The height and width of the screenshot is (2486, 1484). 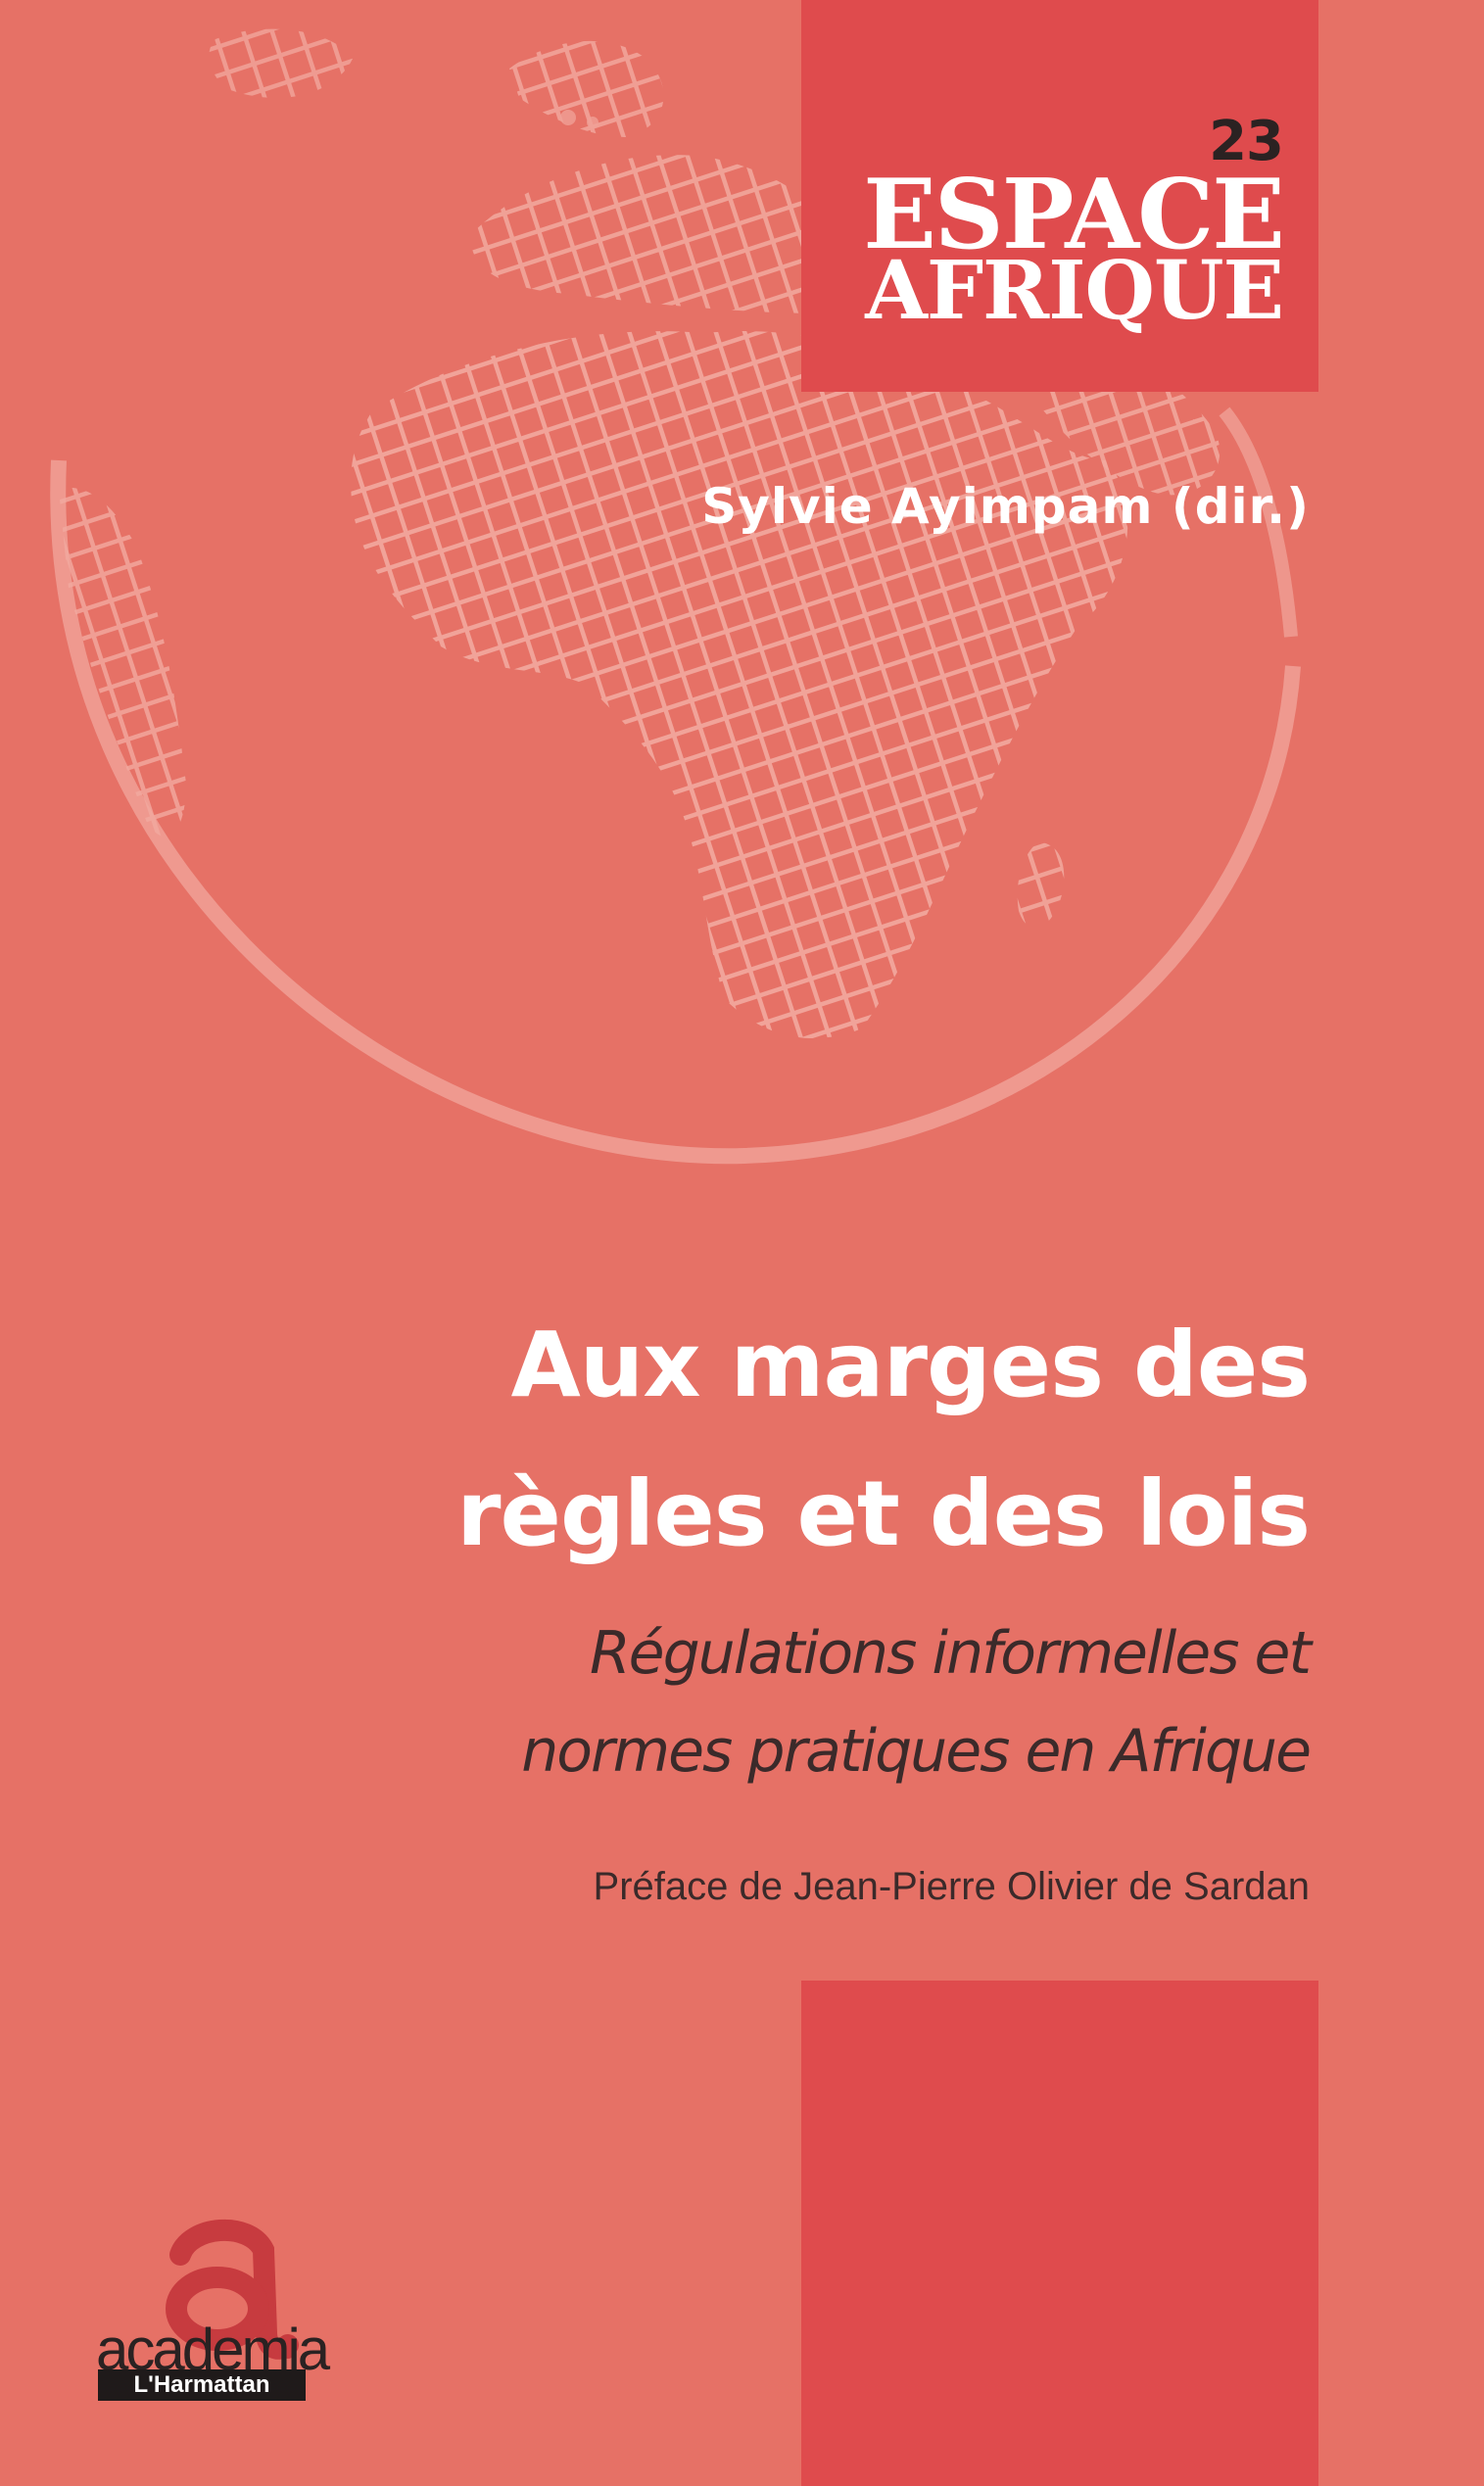 I want to click on book-title: Aux marges des règles et des lois, so click(x=820, y=1440).